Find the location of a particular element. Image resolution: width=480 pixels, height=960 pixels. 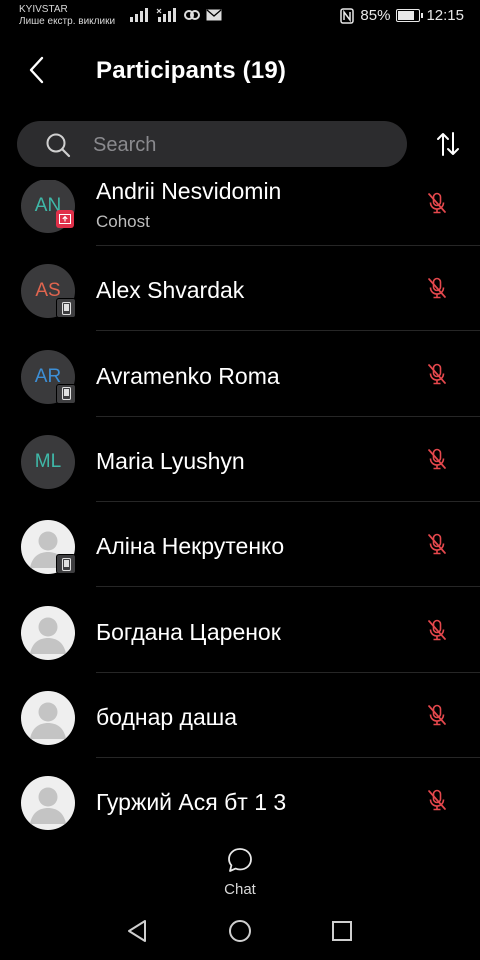

sort-arrows-icon is located at coordinates (448, 144).